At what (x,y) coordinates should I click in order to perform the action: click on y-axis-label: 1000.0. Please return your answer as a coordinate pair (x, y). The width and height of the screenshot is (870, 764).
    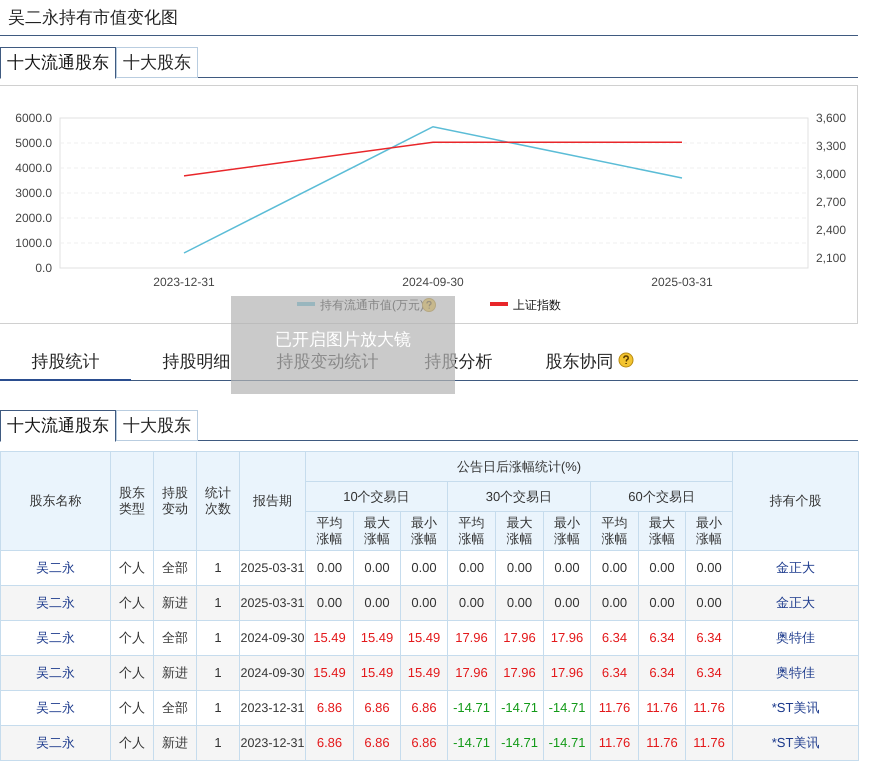
    Looking at the image, I should click on (33, 243).